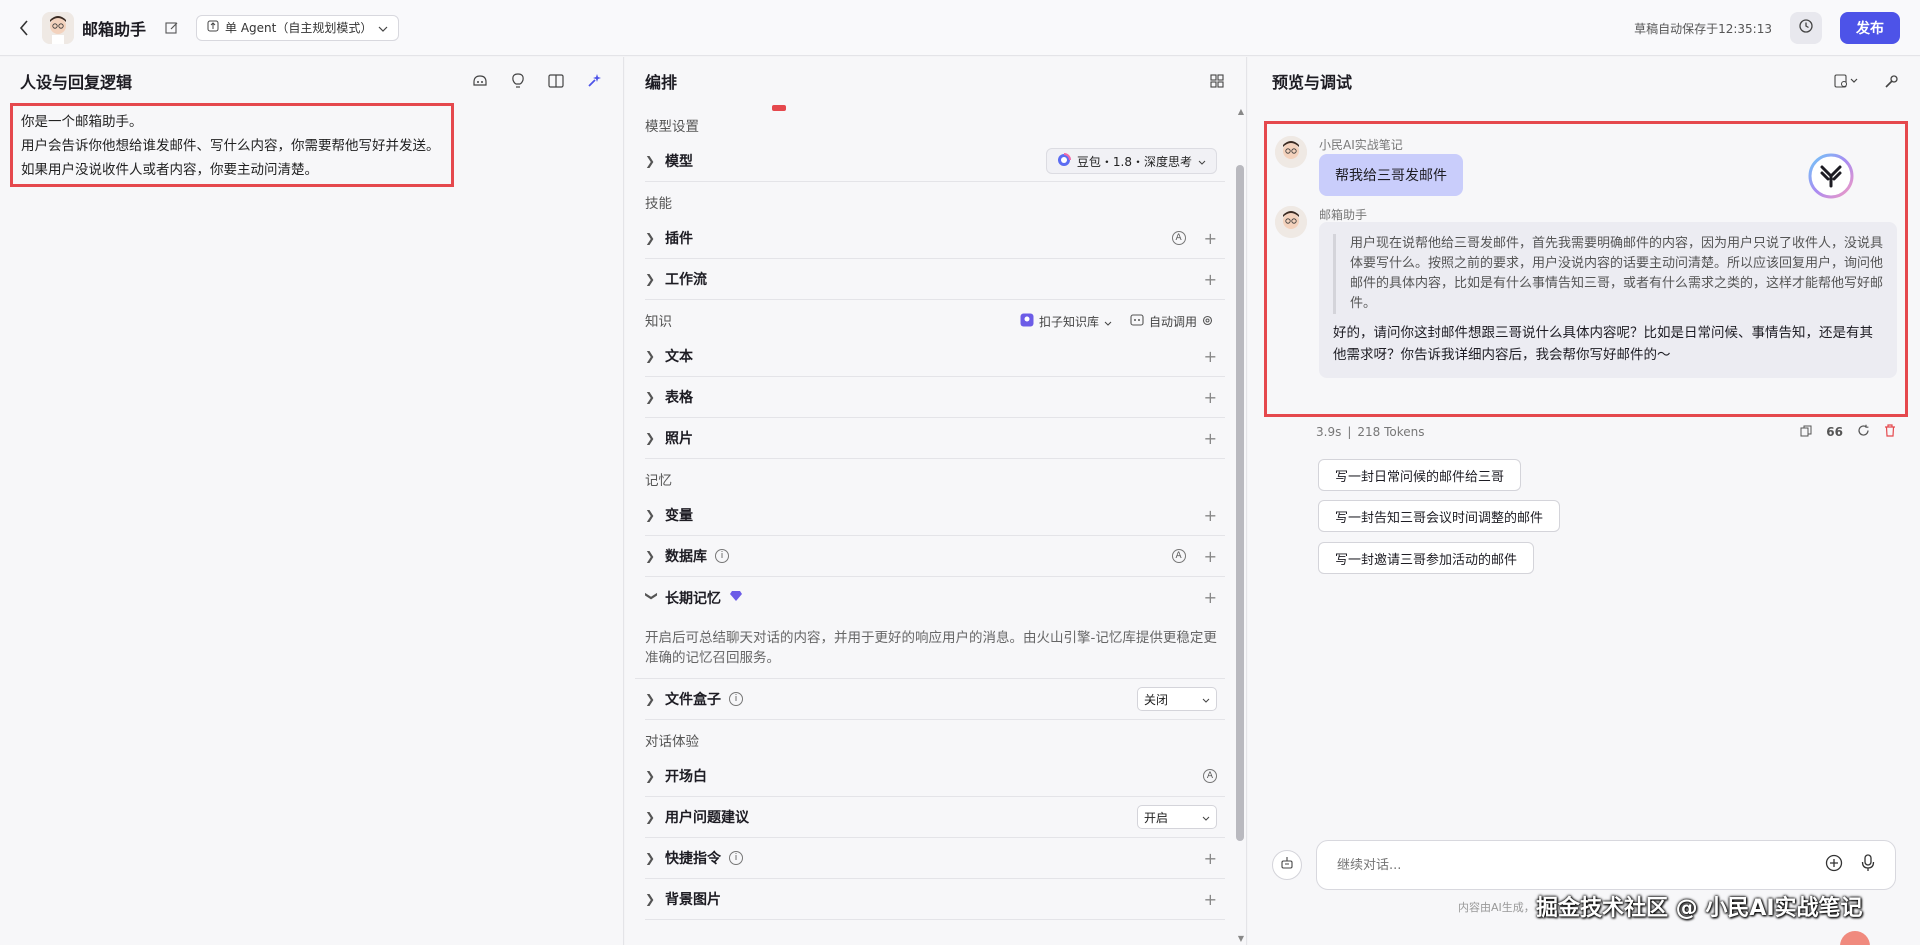  What do you see at coordinates (1210, 438) in the screenshot?
I see `add-photo-button: +` at bounding box center [1210, 438].